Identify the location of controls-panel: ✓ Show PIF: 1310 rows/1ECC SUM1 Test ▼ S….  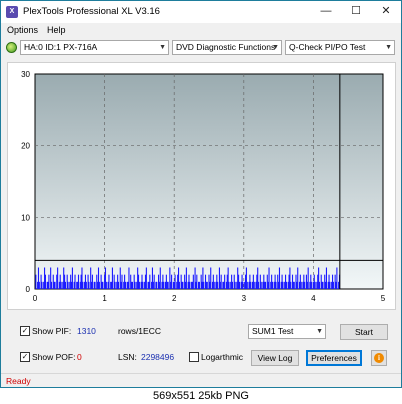
(201, 344).